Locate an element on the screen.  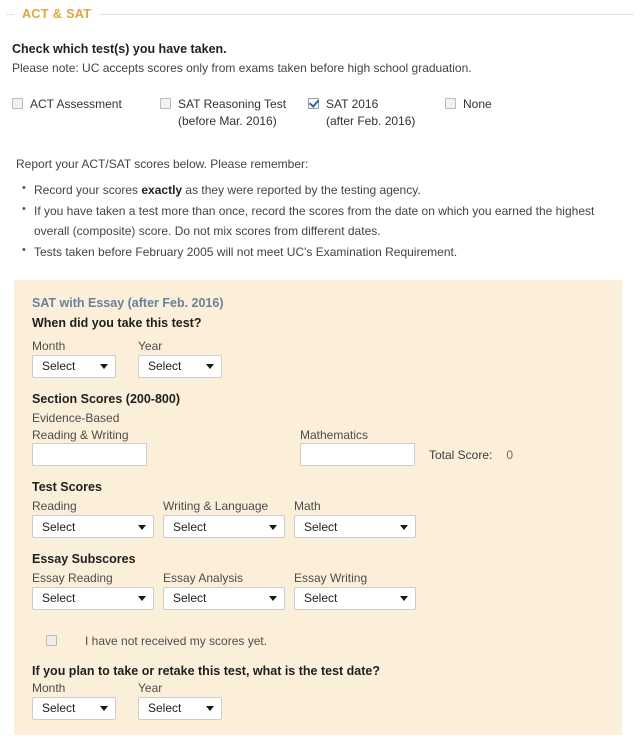
essay-reading-select: Select is located at coordinates (93, 598).